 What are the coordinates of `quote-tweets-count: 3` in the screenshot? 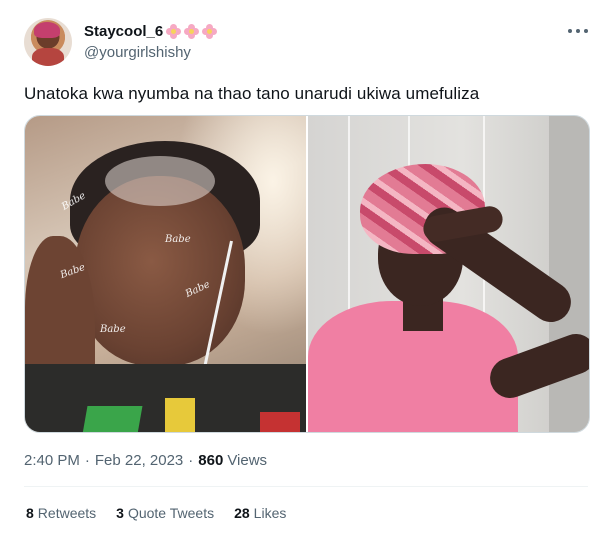 It's located at (120, 513).